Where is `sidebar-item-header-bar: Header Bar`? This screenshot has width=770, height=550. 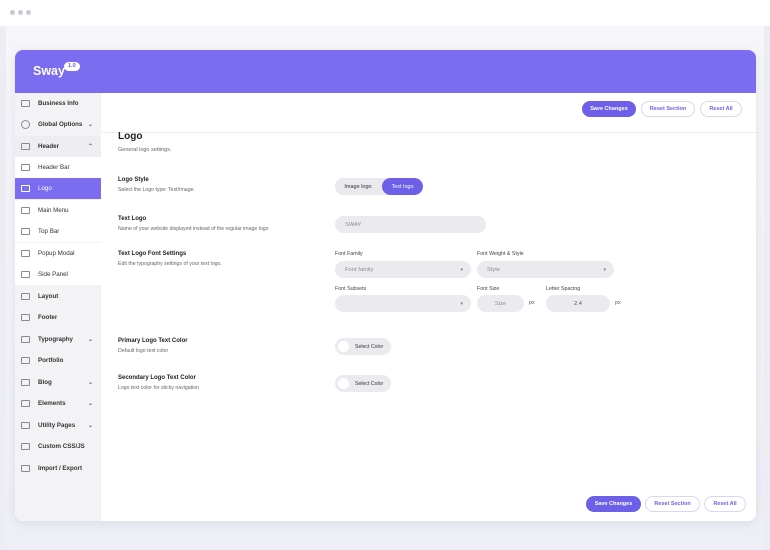 sidebar-item-header-bar: Header Bar is located at coordinates (58, 167).